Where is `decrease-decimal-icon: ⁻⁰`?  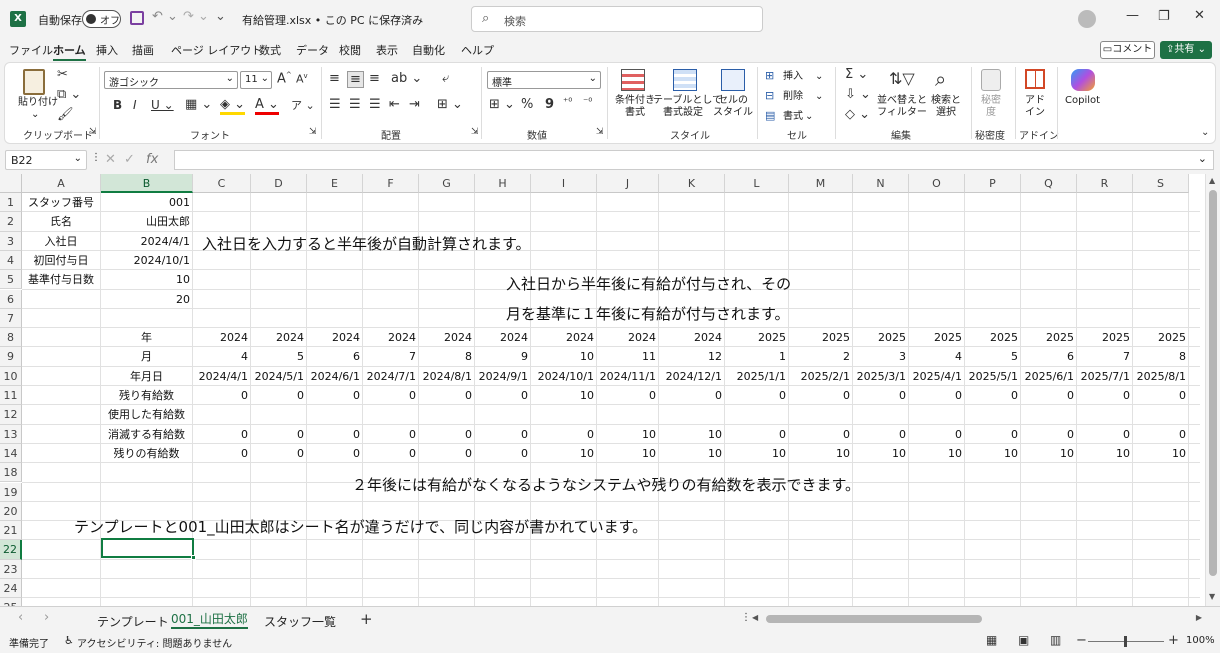 decrease-decimal-icon: ⁻⁰ is located at coordinates (587, 102).